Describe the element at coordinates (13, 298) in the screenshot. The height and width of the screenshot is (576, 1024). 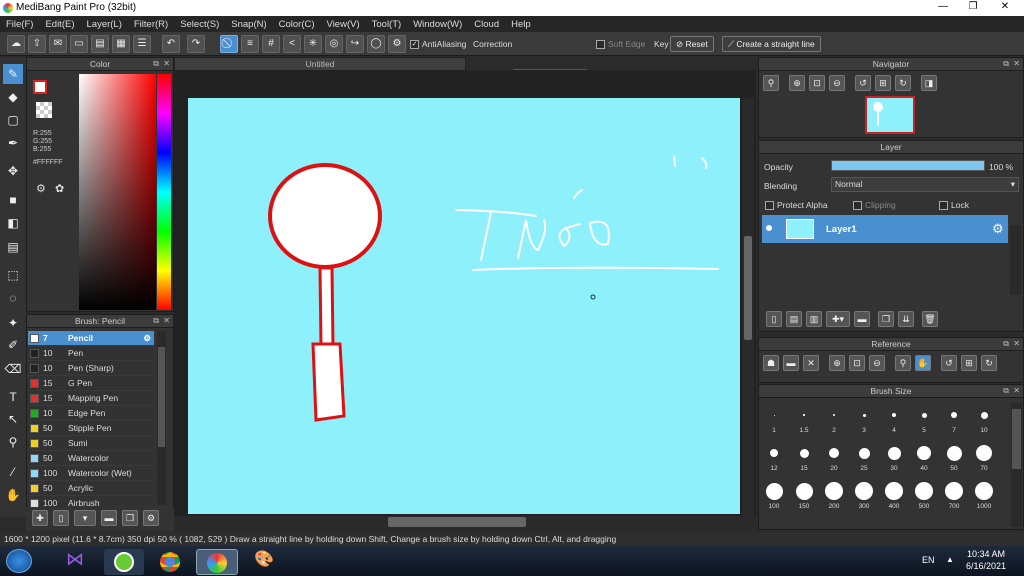
I see `lasso-tool-icon: ◌` at that location.